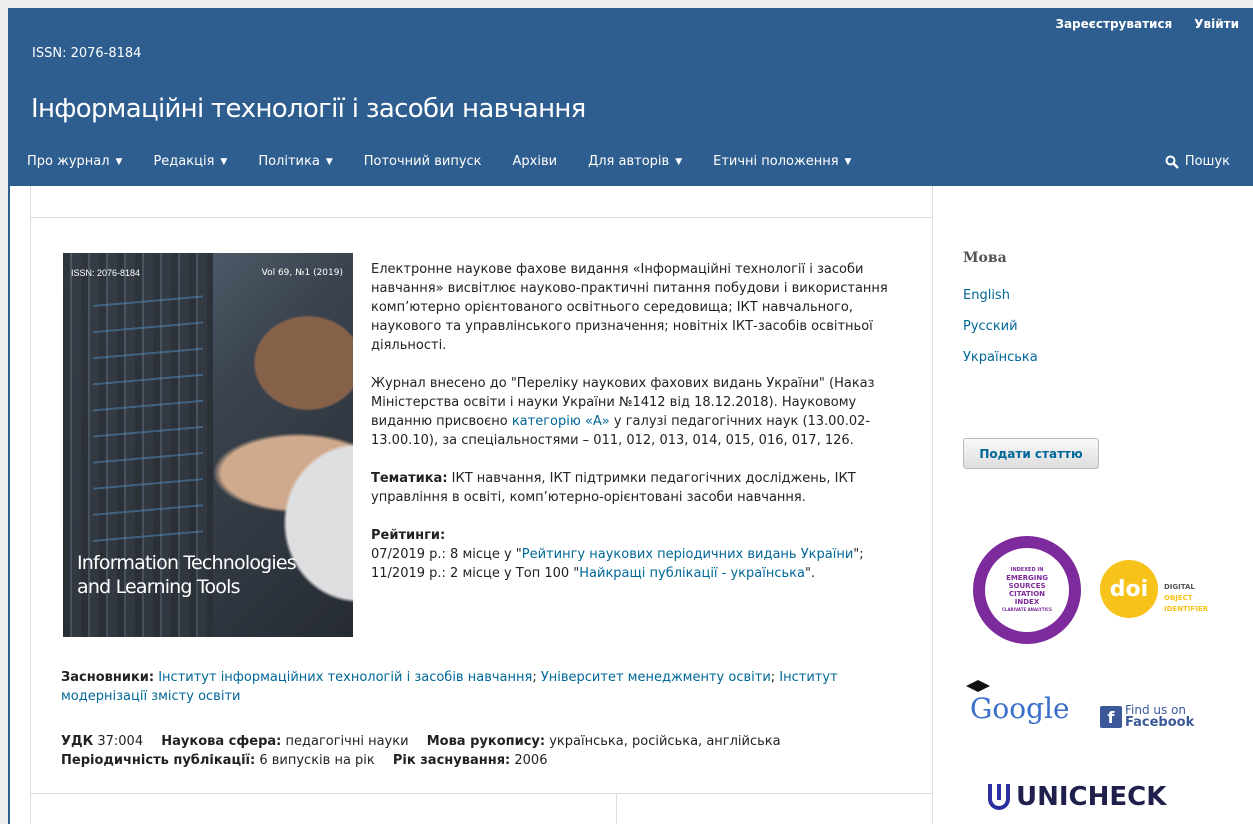 The width and height of the screenshot is (1253, 824). I want to click on esci-text: INDEX, so click(1027, 602).